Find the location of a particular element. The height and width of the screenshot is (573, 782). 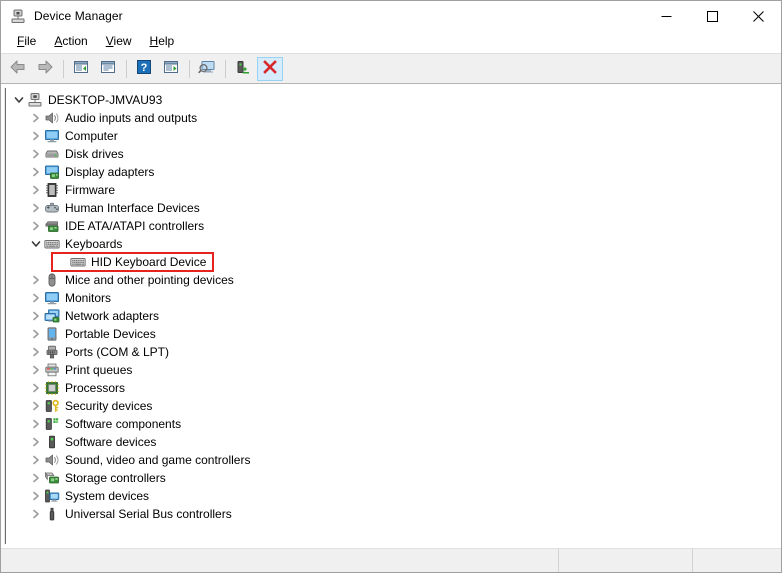

tree-item-label: System devices is located at coordinates (107, 496).